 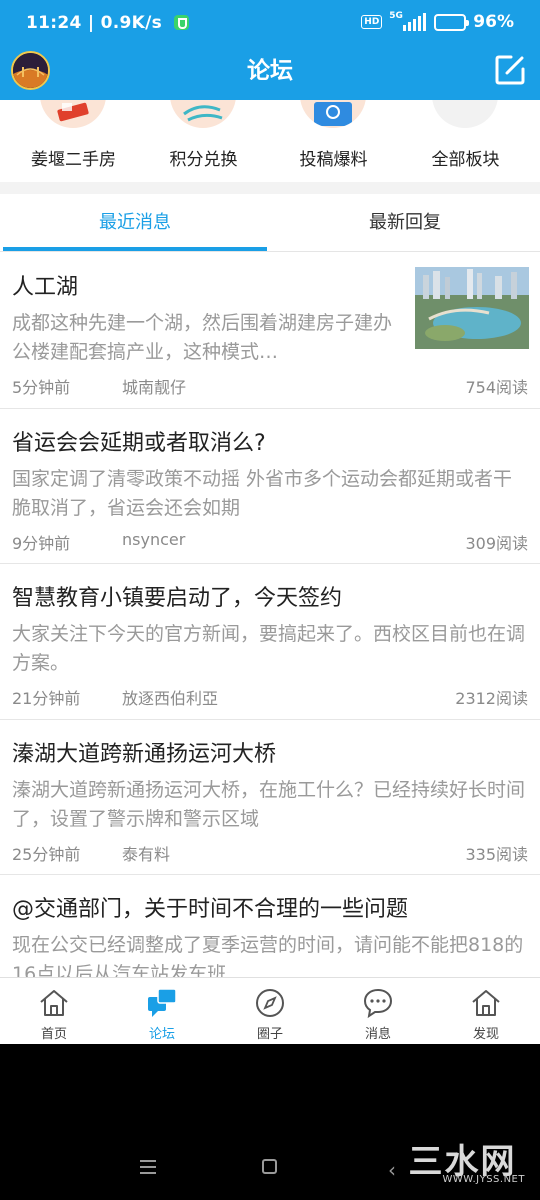 What do you see at coordinates (333, 160) in the screenshot?
I see `quick-link-label: 投稿爆料` at bounding box center [333, 160].